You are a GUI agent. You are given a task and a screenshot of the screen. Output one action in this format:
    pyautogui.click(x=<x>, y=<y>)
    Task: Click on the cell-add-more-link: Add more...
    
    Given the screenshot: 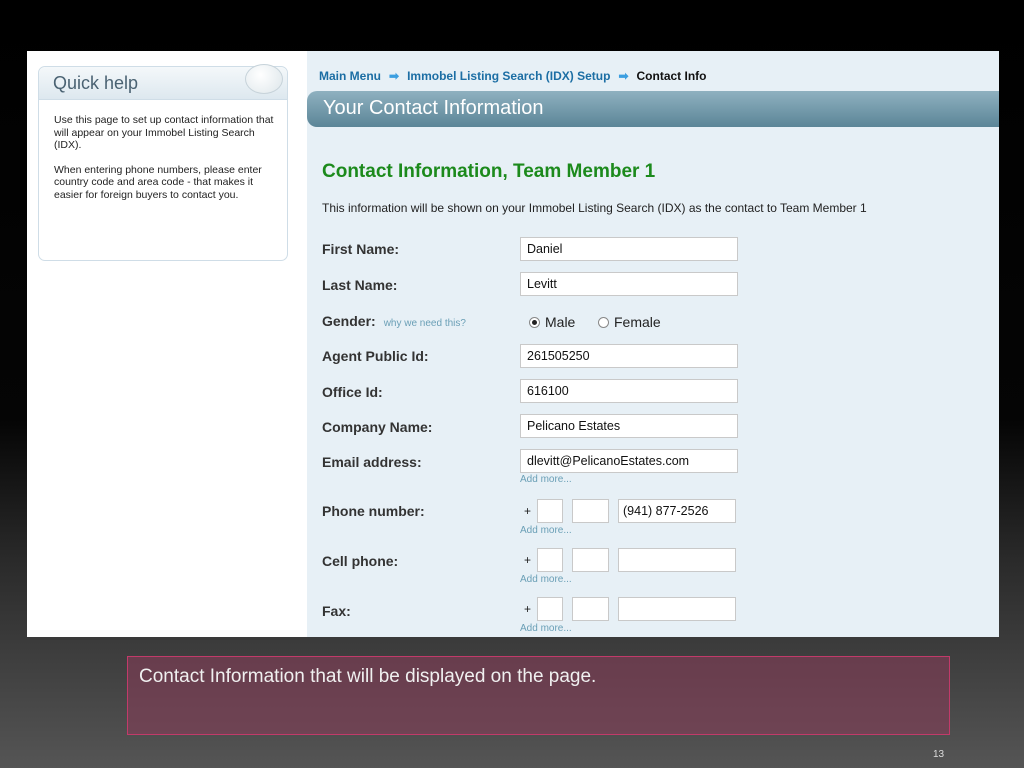 What is the action you would take?
    pyautogui.click(x=546, y=579)
    